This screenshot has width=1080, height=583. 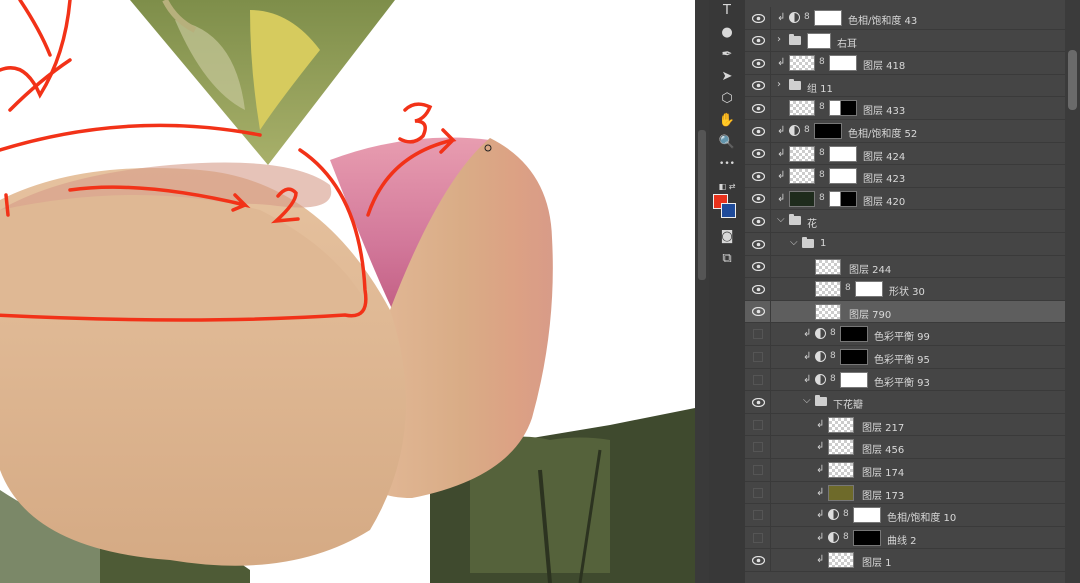 I want to click on layer-row: › 右耳, so click(x=905, y=41).